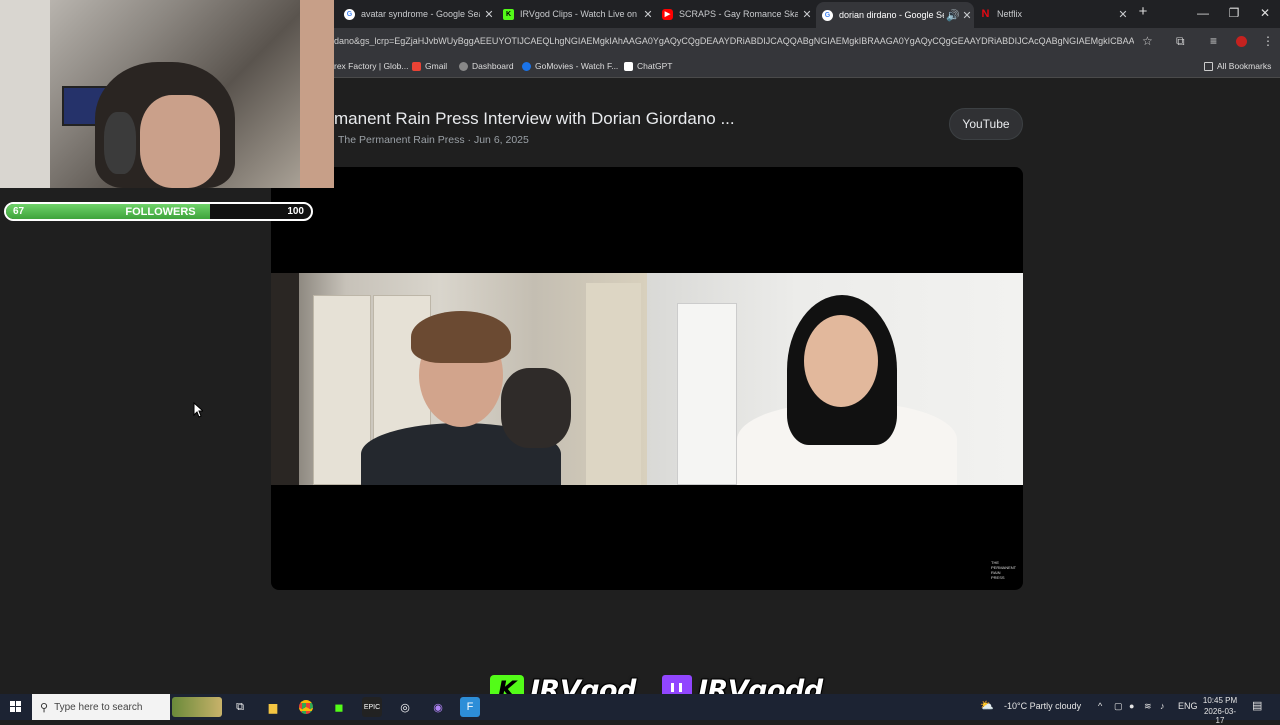 The height and width of the screenshot is (725, 1280). What do you see at coordinates (273, 707) in the screenshot?
I see `file-explorer-icon: ▆` at bounding box center [273, 707].